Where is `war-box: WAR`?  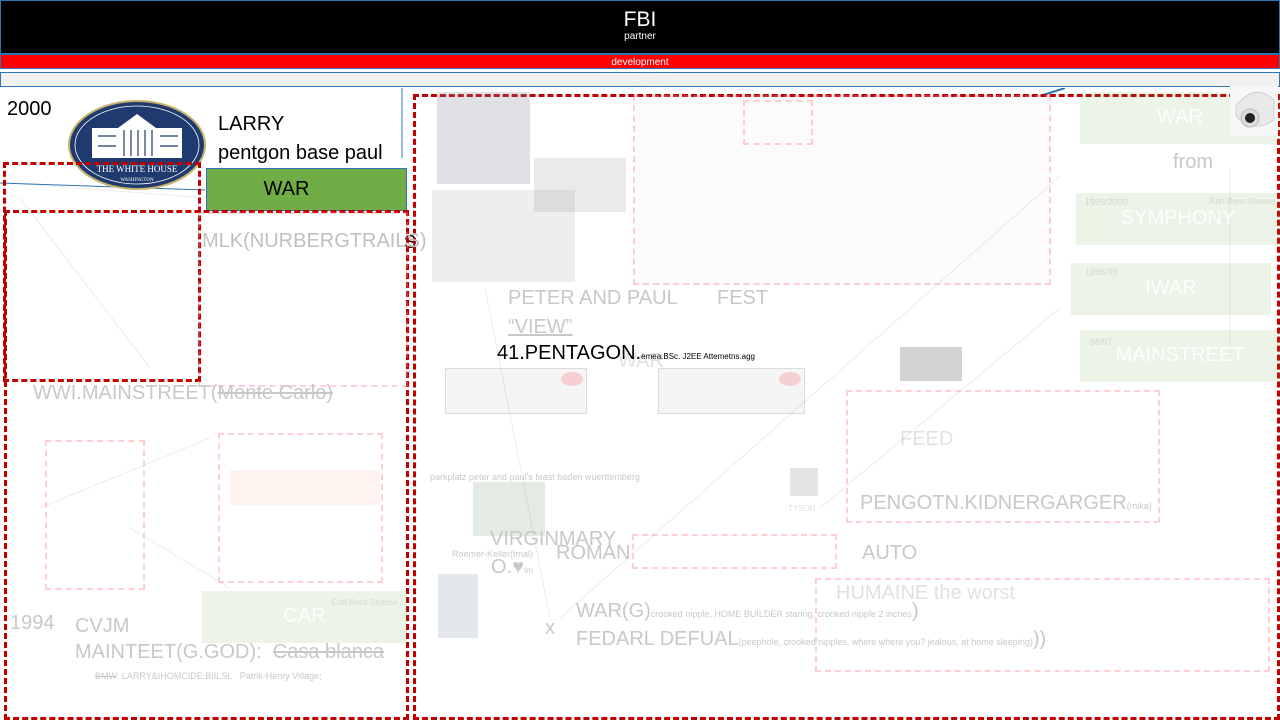
war-box: WAR is located at coordinates (306, 189).